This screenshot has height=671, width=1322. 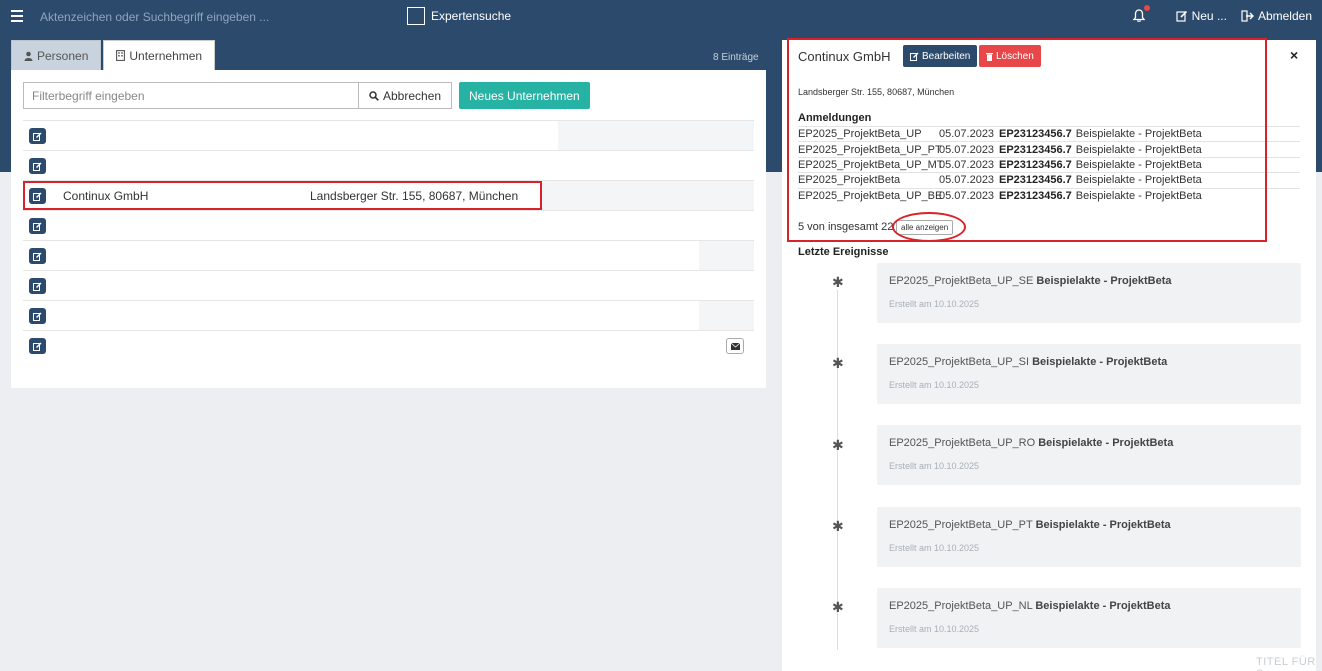 What do you see at coordinates (1247, 16) in the screenshot?
I see `sign-out-icon` at bounding box center [1247, 16].